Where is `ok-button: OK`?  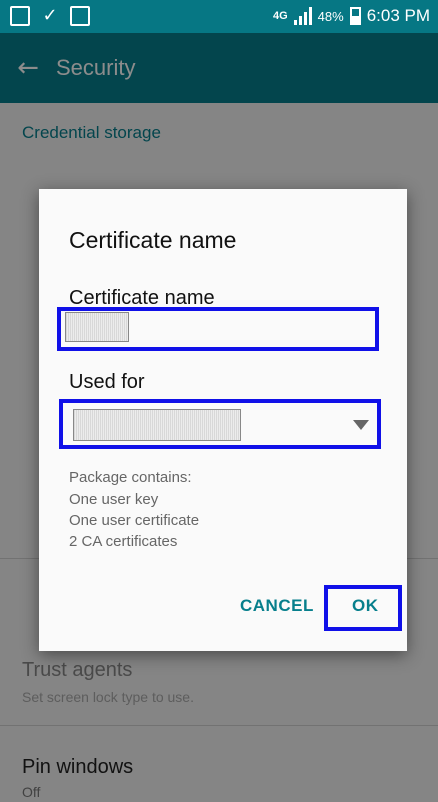 ok-button: OK is located at coordinates (365, 606).